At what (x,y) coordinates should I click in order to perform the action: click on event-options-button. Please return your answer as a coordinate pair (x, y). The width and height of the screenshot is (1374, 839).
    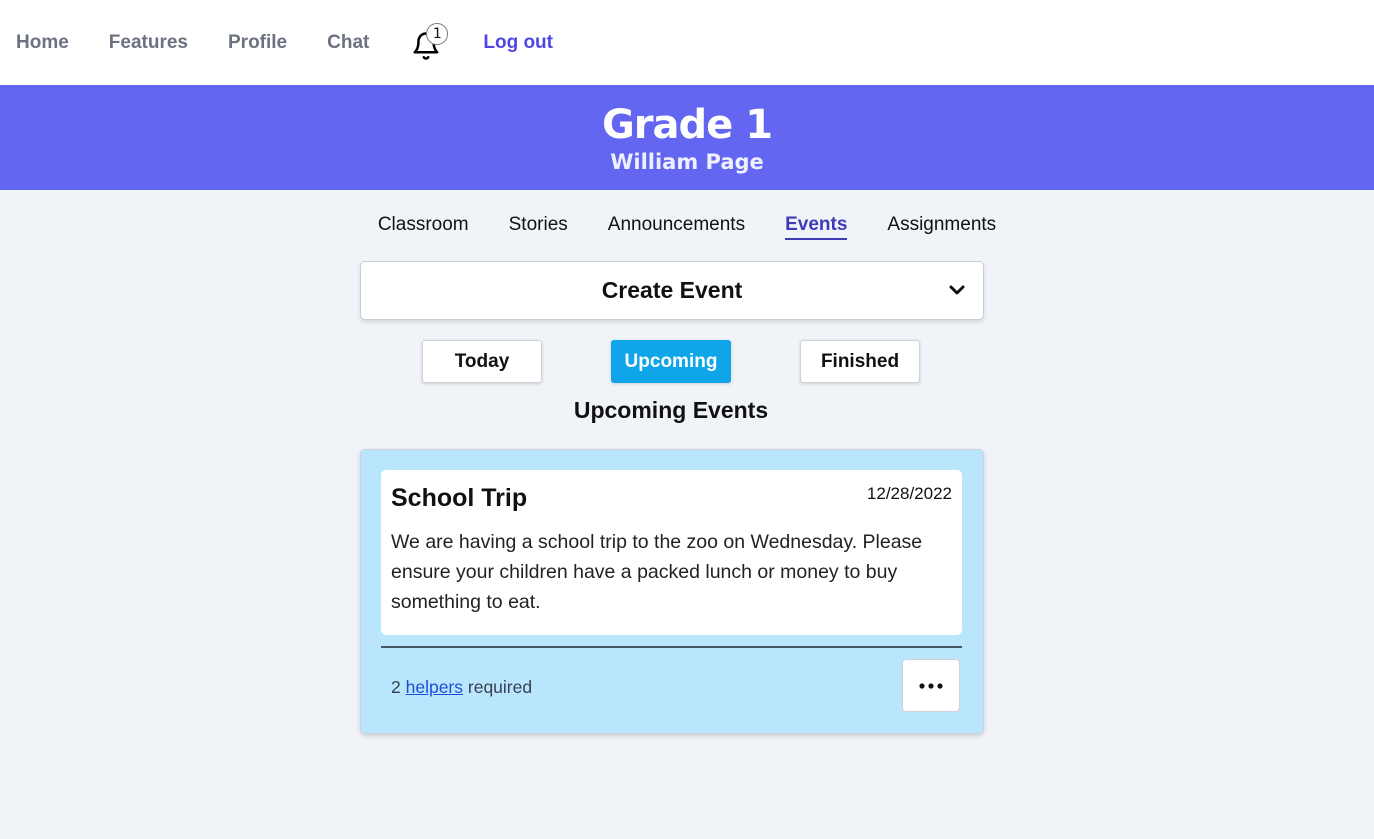
    Looking at the image, I should click on (931, 685).